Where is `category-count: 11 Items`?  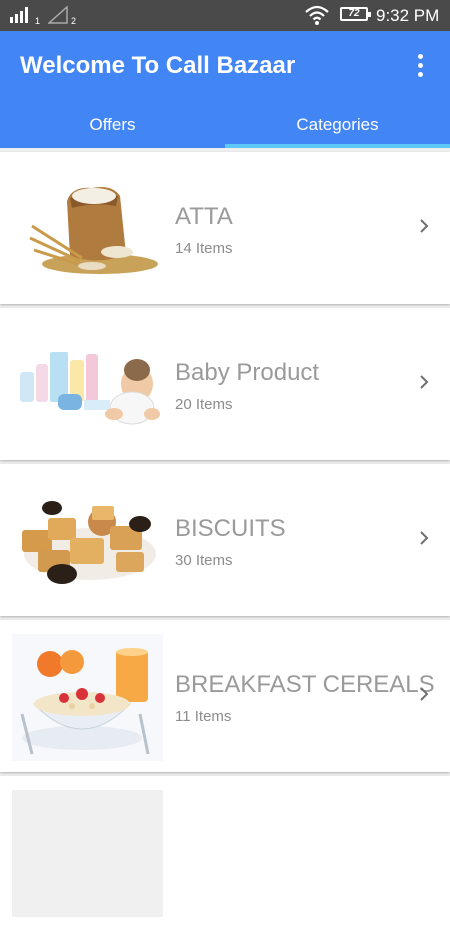 category-count: 11 Items is located at coordinates (203, 716).